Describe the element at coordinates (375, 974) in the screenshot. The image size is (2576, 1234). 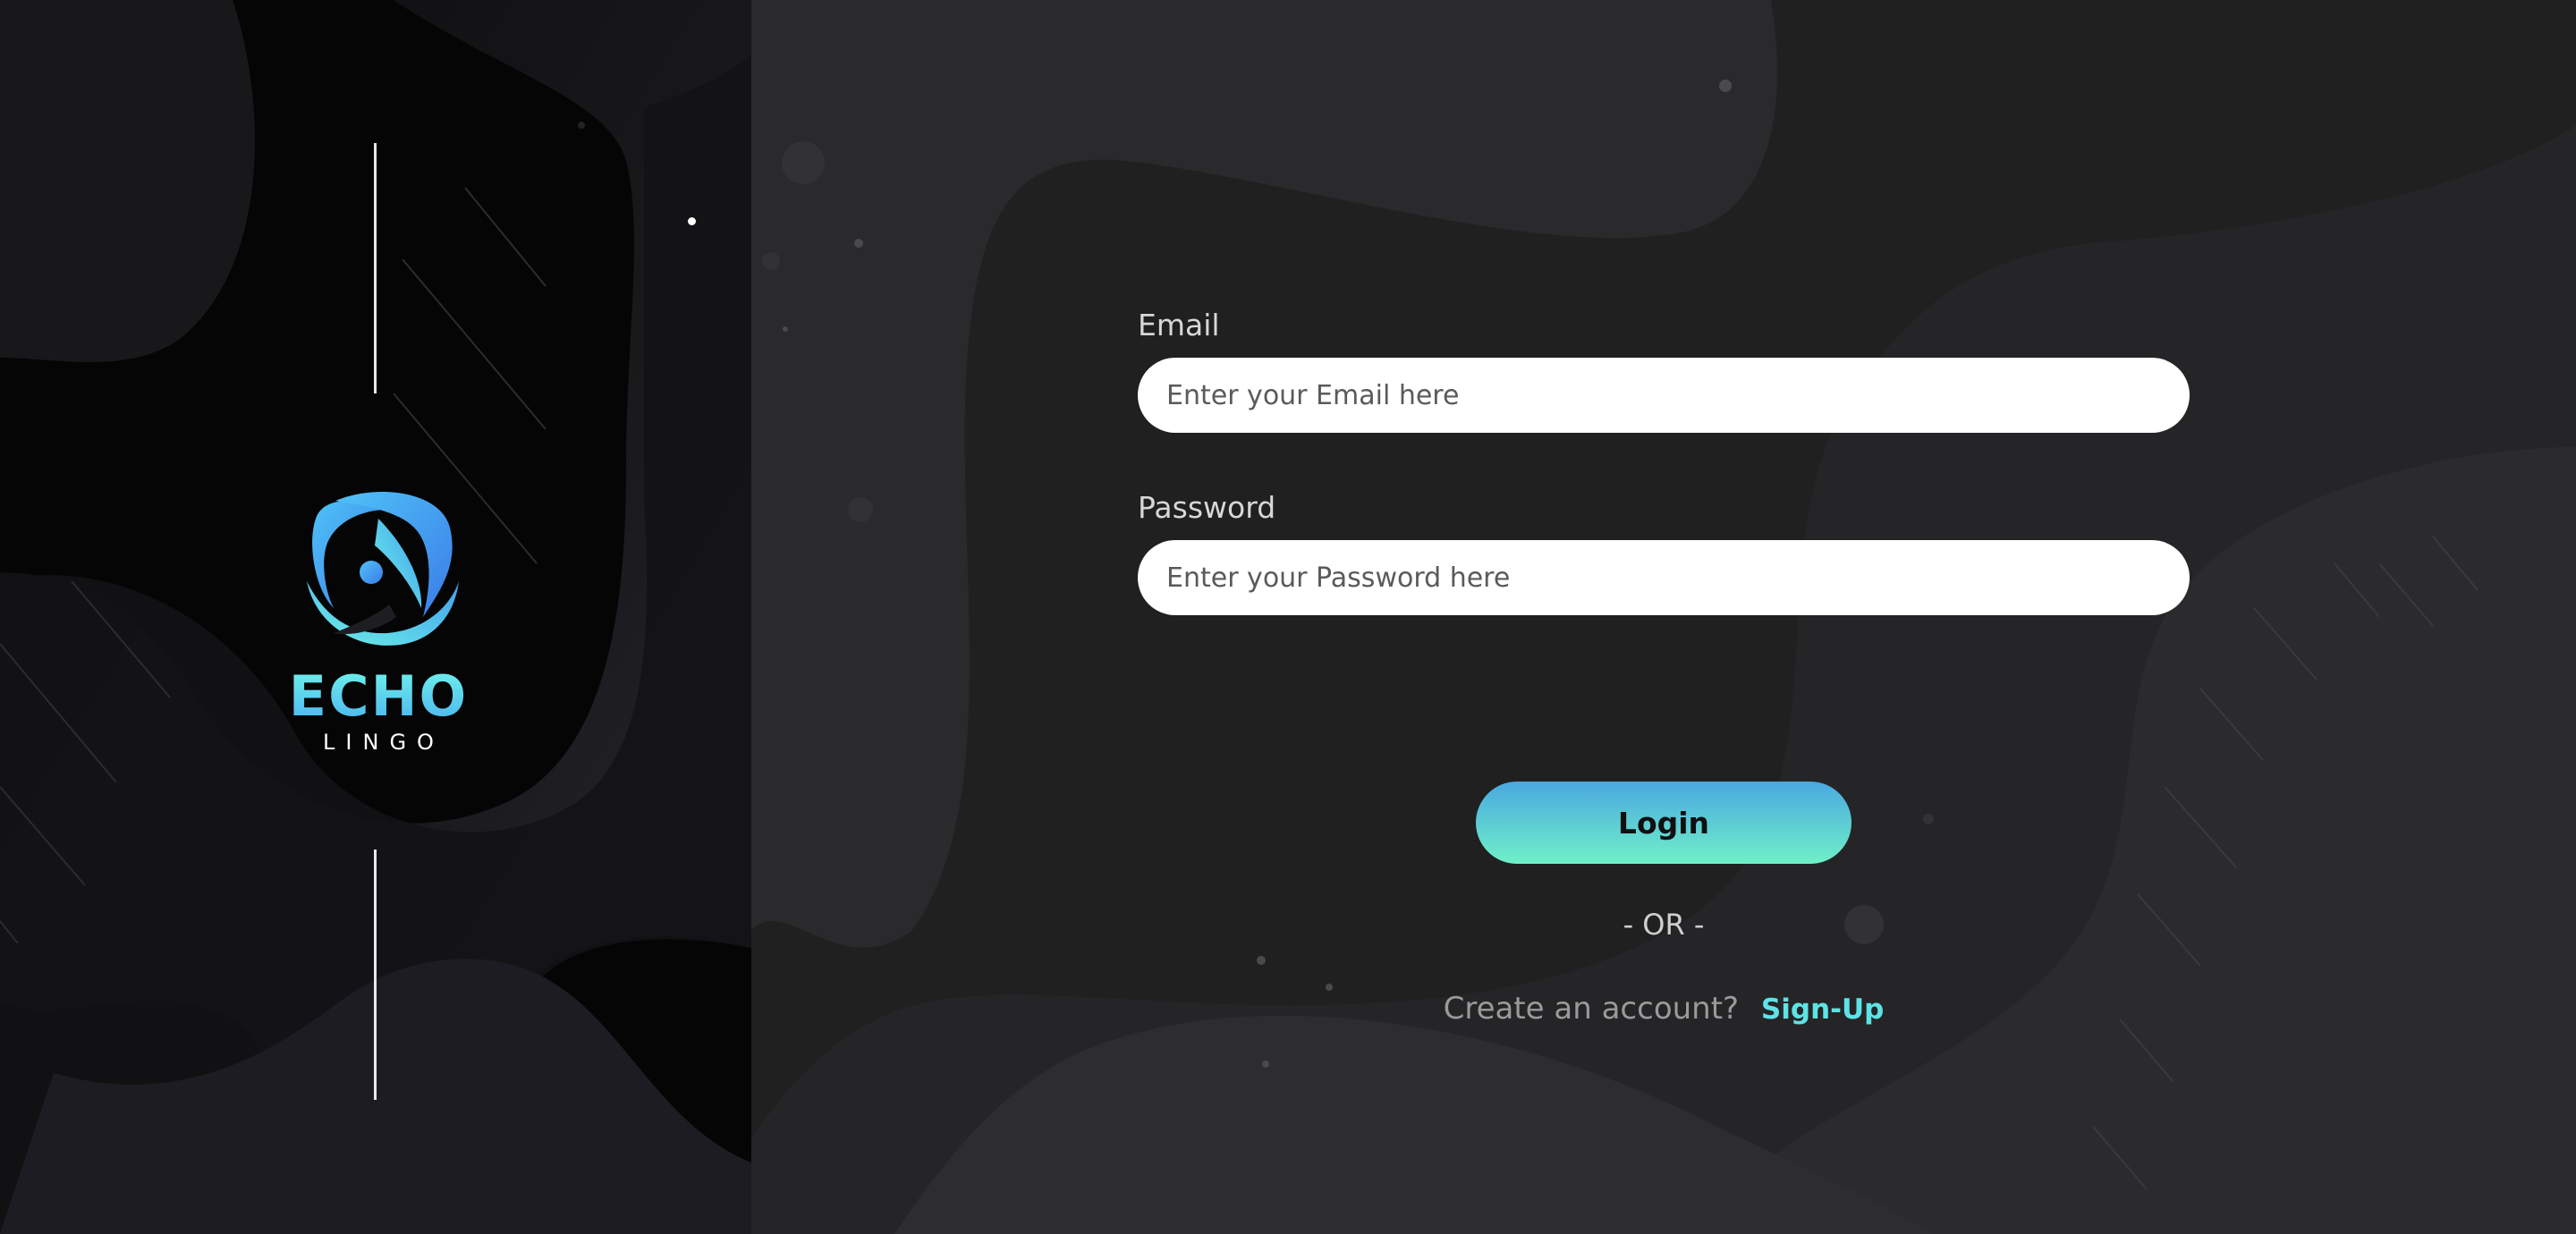
I see `divider-line-bottom` at that location.